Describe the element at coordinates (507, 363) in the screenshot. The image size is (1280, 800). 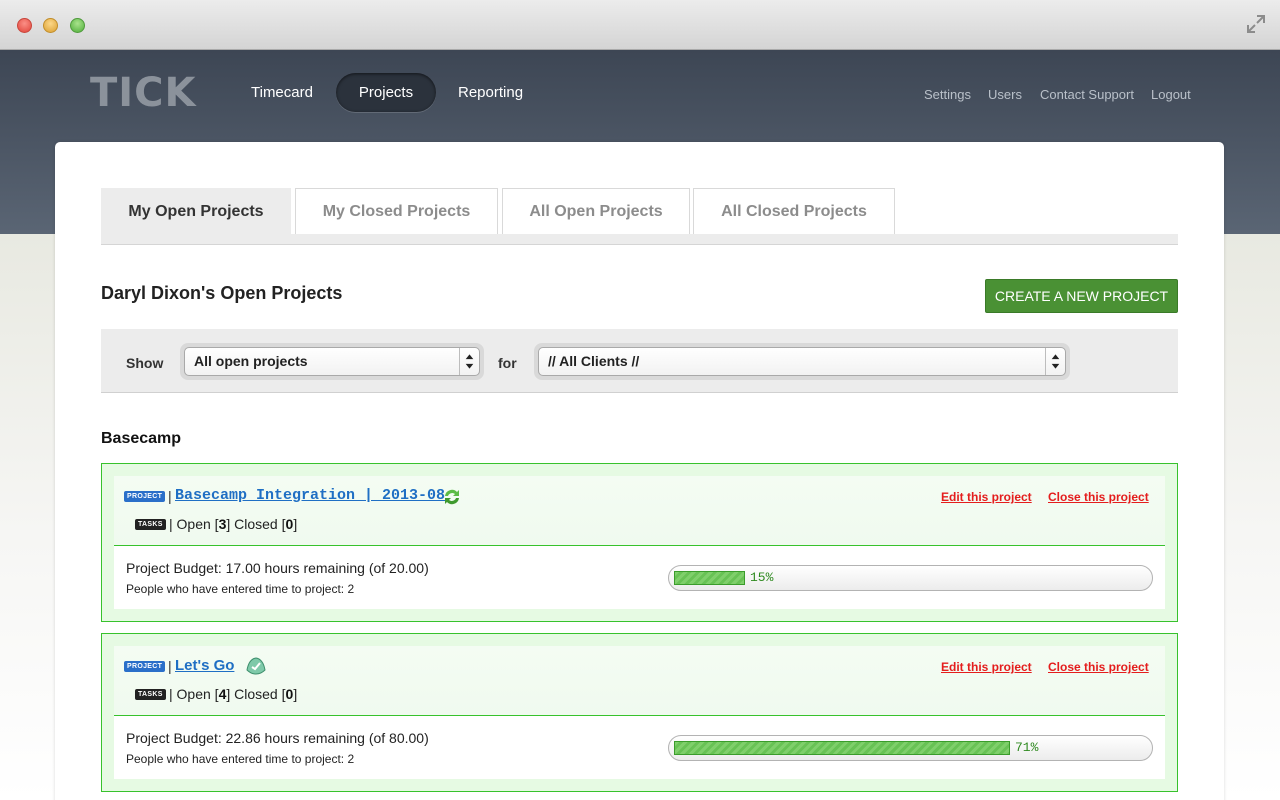
I see `for-label: for` at that location.